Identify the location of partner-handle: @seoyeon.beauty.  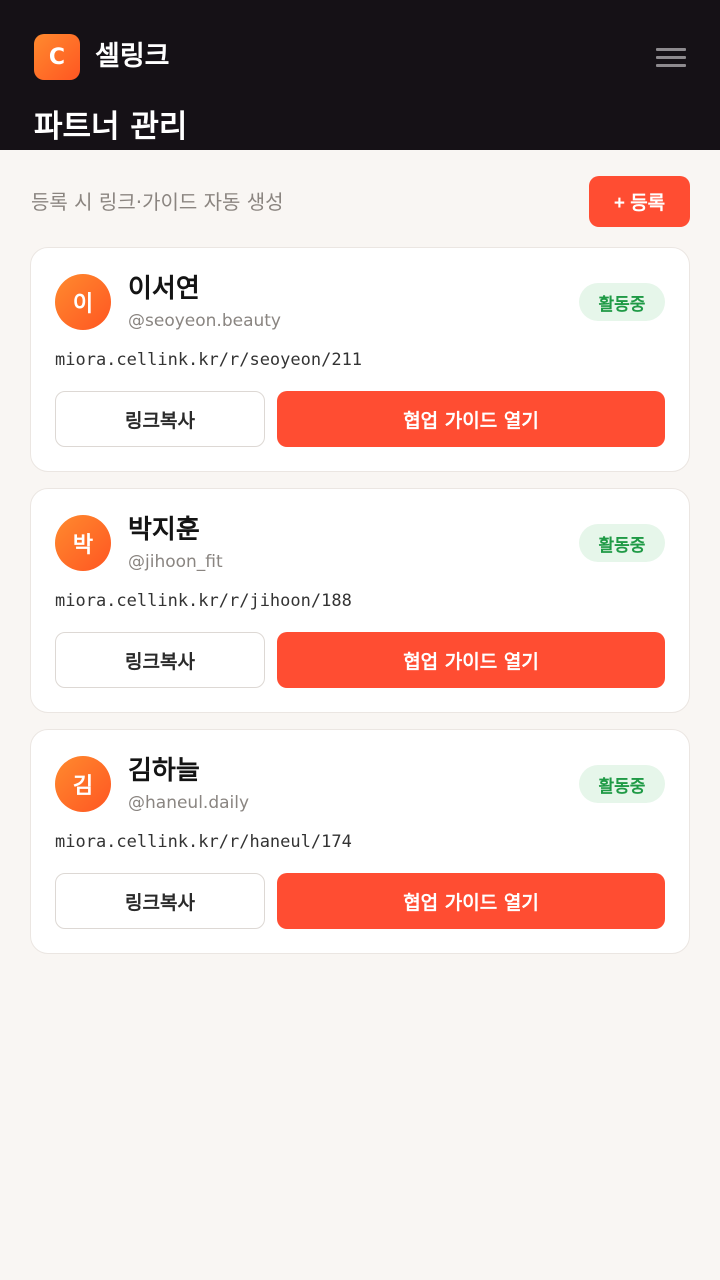
(204, 321).